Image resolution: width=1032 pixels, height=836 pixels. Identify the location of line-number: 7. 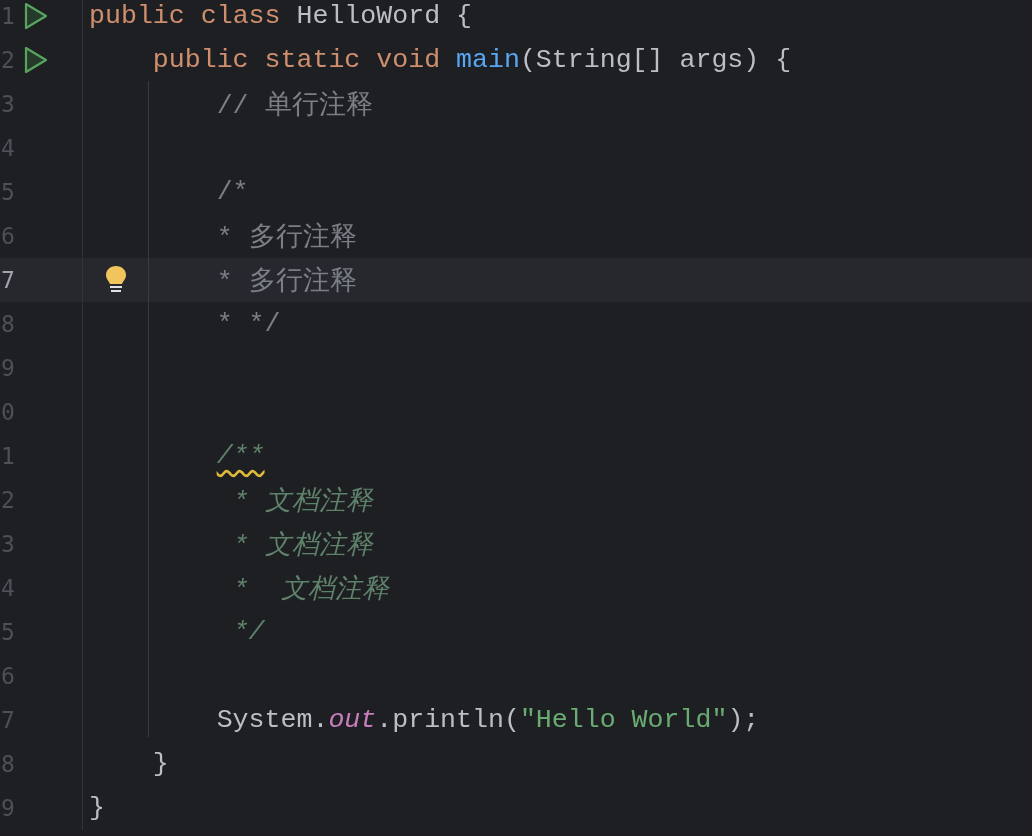
(8, 280).